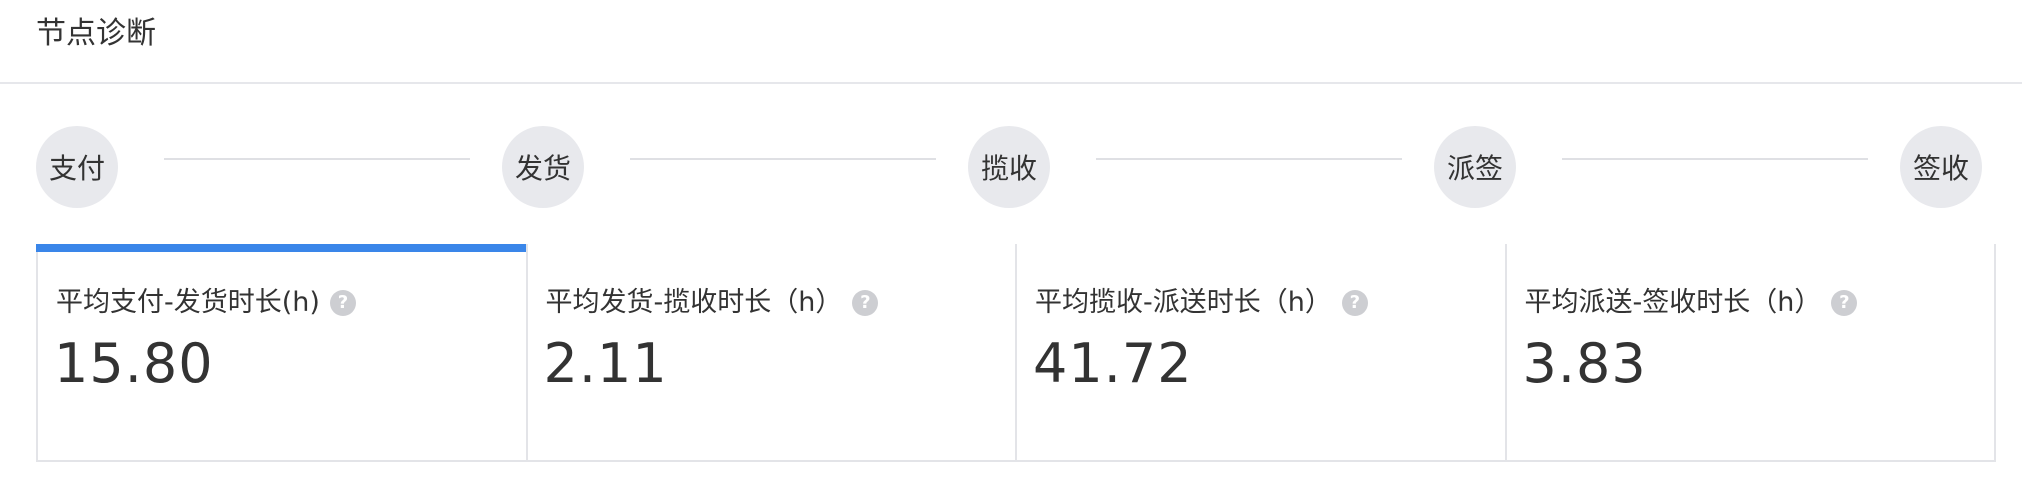 The image size is (2022, 484). Describe the element at coordinates (1673, 302) in the screenshot. I see `metric-label: 平均派送-签收时长（h）` at that location.